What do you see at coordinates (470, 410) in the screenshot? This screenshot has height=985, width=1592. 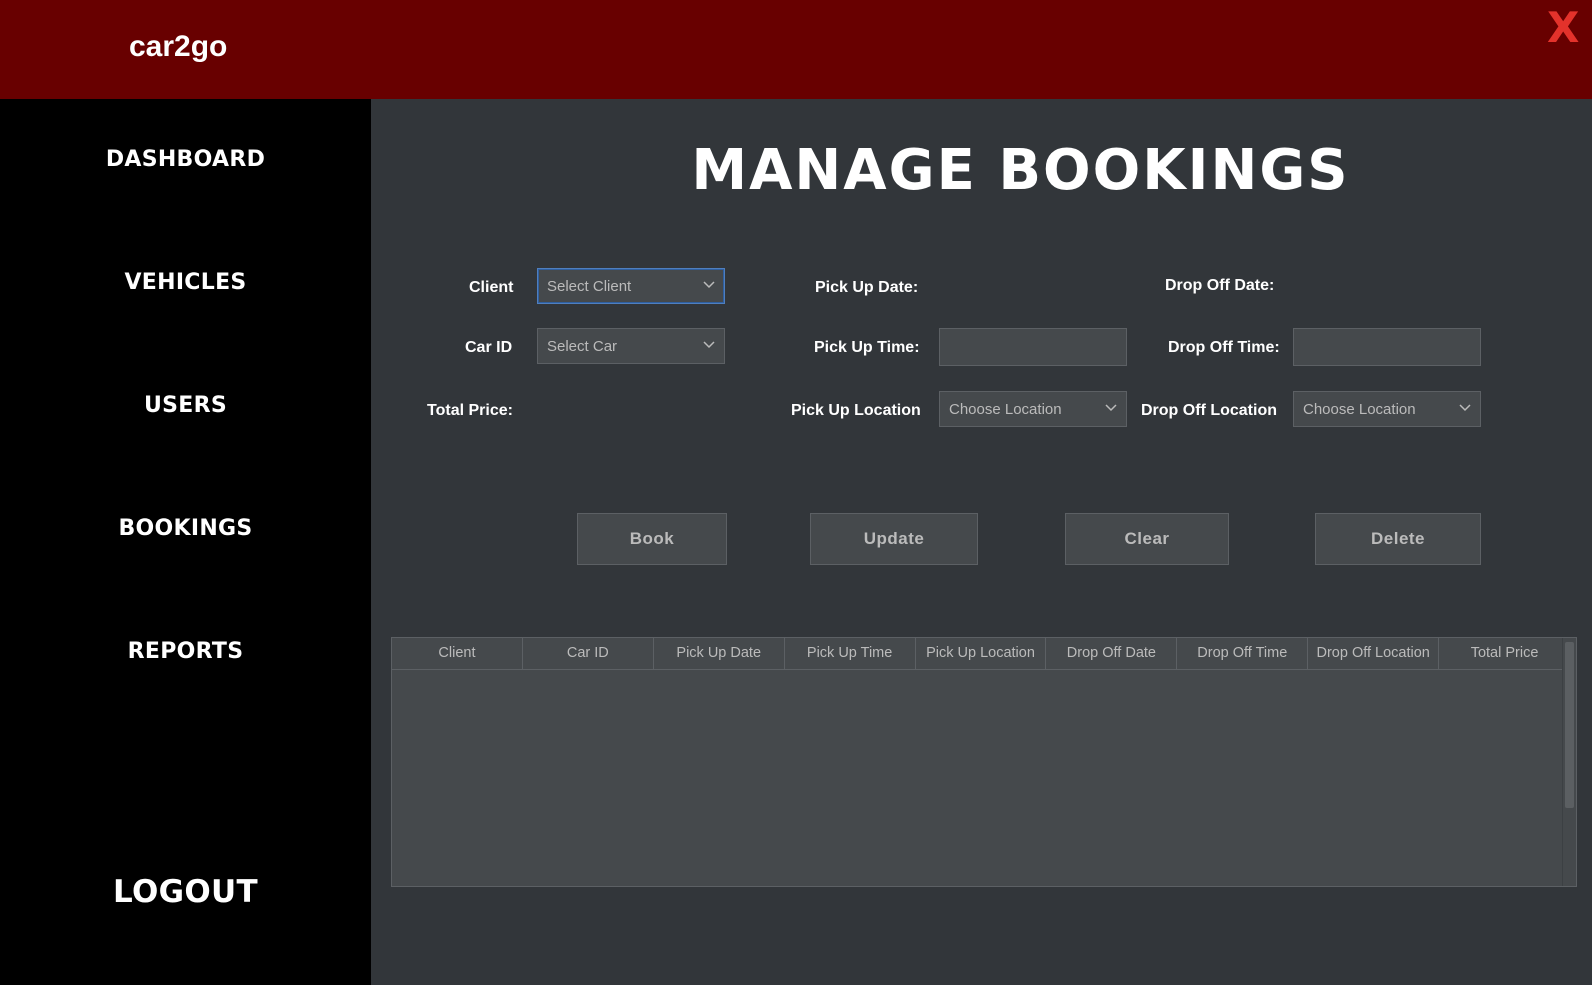 I see `total-price-label: Total Price:` at bounding box center [470, 410].